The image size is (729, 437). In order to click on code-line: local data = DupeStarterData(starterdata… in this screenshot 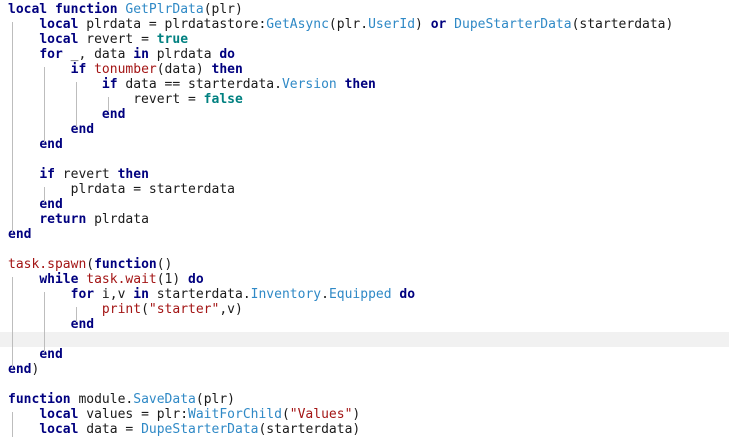, I will do `click(364, 429)`.